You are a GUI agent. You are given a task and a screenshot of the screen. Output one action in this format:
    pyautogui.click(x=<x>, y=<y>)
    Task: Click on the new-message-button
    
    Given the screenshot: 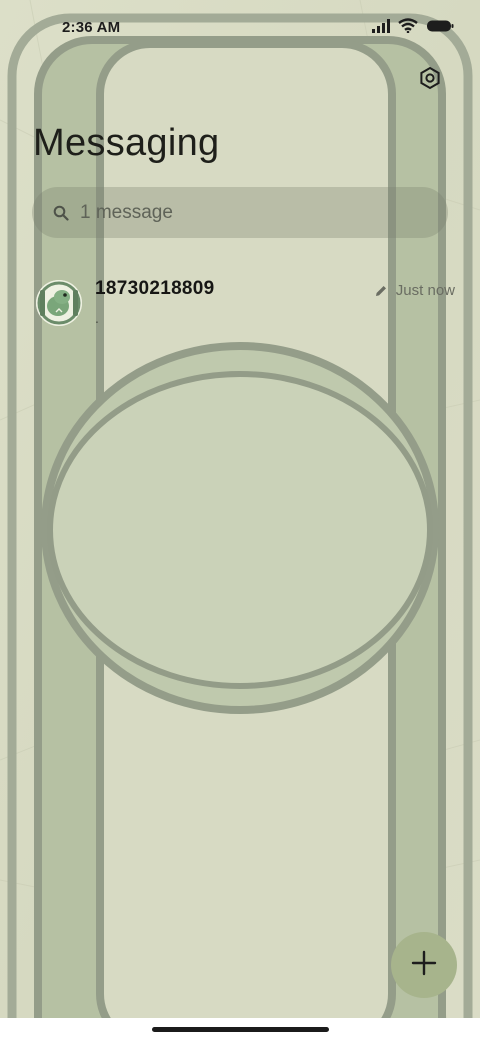 What is the action you would take?
    pyautogui.click(x=424, y=965)
    